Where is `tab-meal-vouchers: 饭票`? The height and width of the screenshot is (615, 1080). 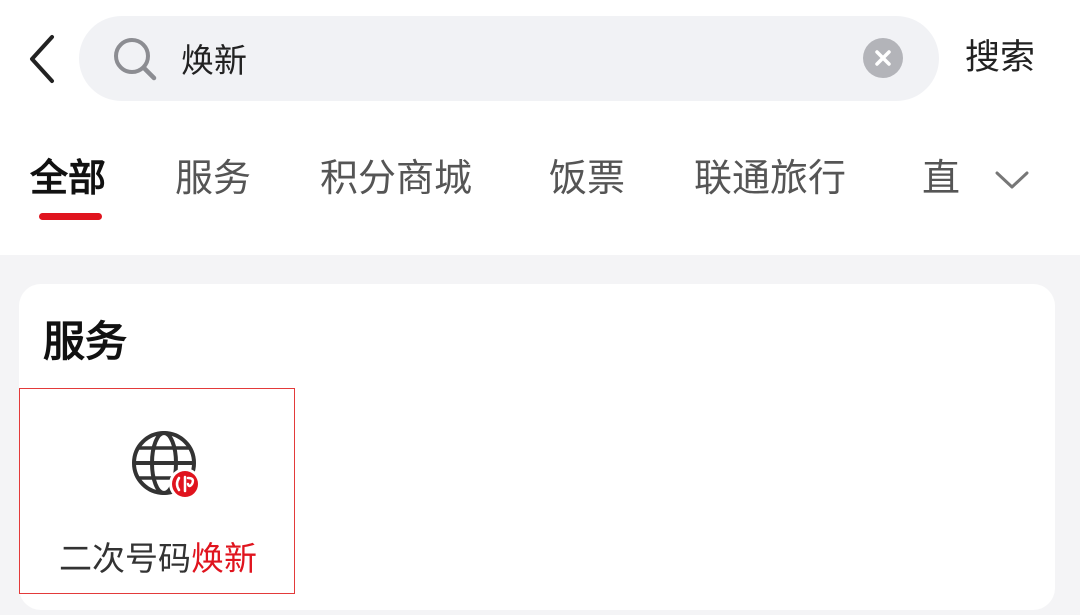
tab-meal-vouchers: 饭票 is located at coordinates (587, 178).